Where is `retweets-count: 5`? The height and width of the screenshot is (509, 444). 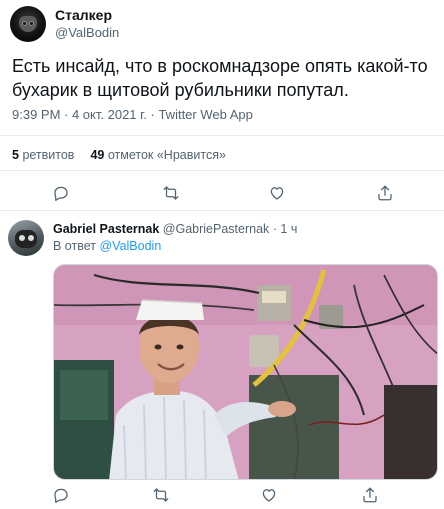
retweets-count: 5 is located at coordinates (15, 155).